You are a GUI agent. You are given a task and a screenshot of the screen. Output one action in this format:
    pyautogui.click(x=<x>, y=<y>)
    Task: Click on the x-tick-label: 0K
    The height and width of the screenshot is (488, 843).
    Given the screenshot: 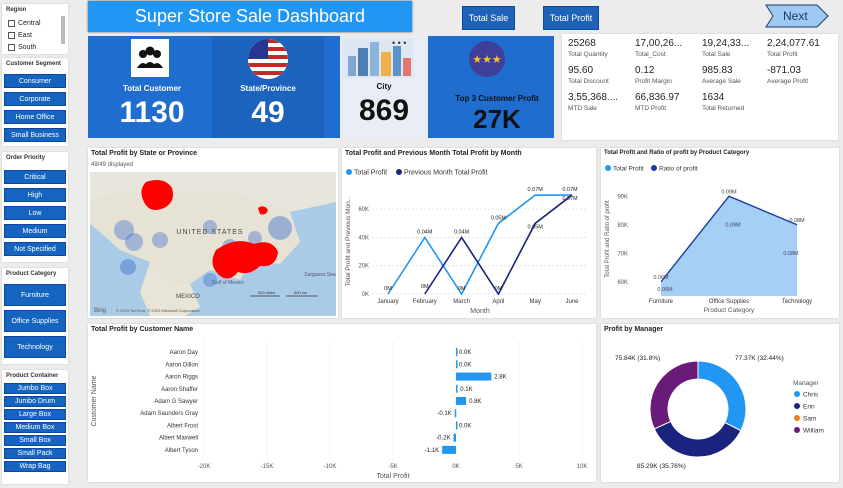 What is the action you would take?
    pyautogui.click(x=455, y=467)
    